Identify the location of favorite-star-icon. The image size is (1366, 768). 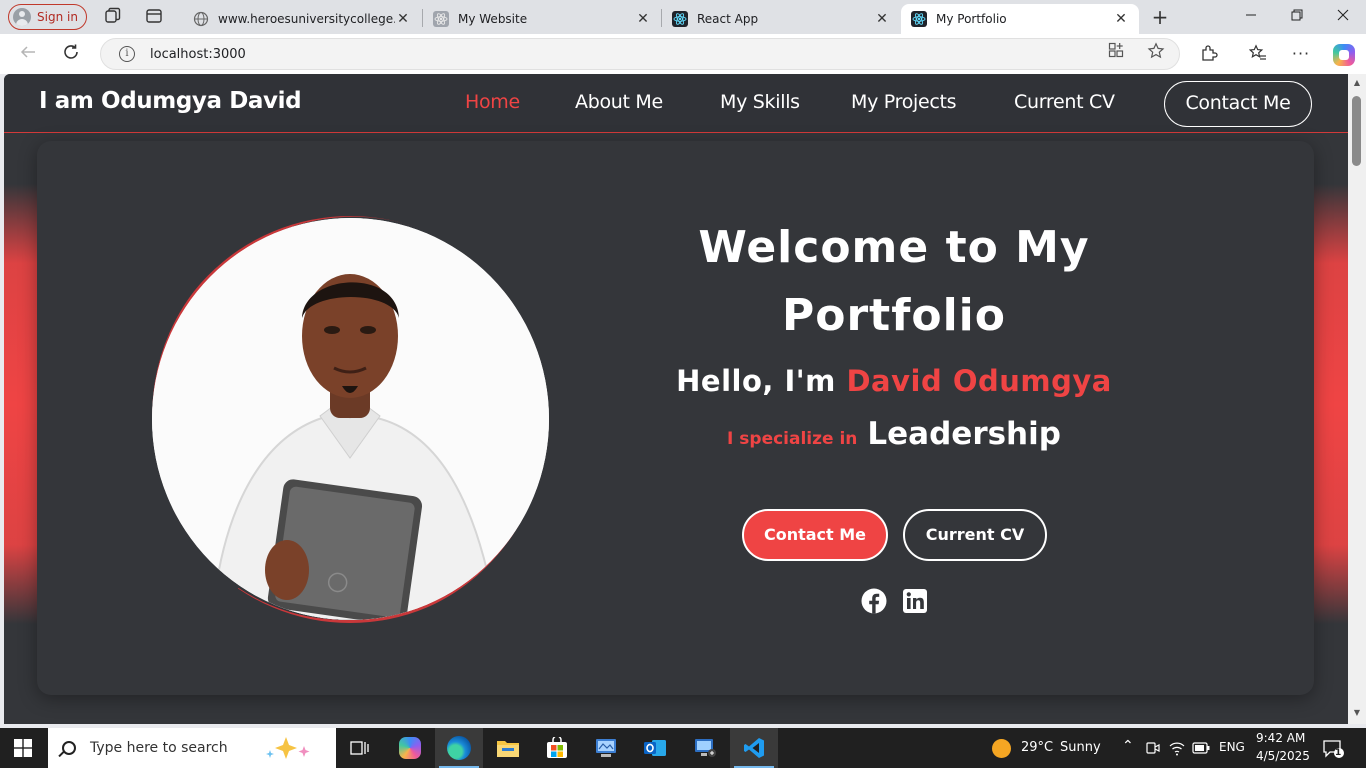
(1156, 51).